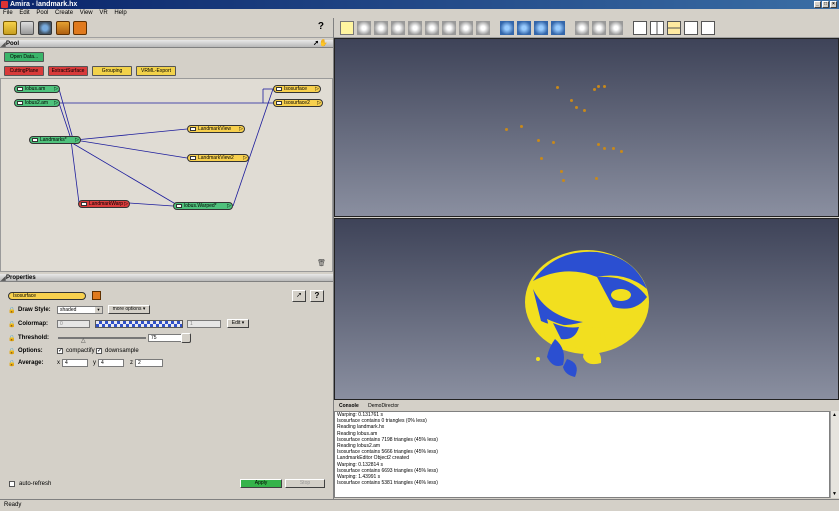 This screenshot has height=511, width=839. I want to click on view-y-icon, so click(541, 28).